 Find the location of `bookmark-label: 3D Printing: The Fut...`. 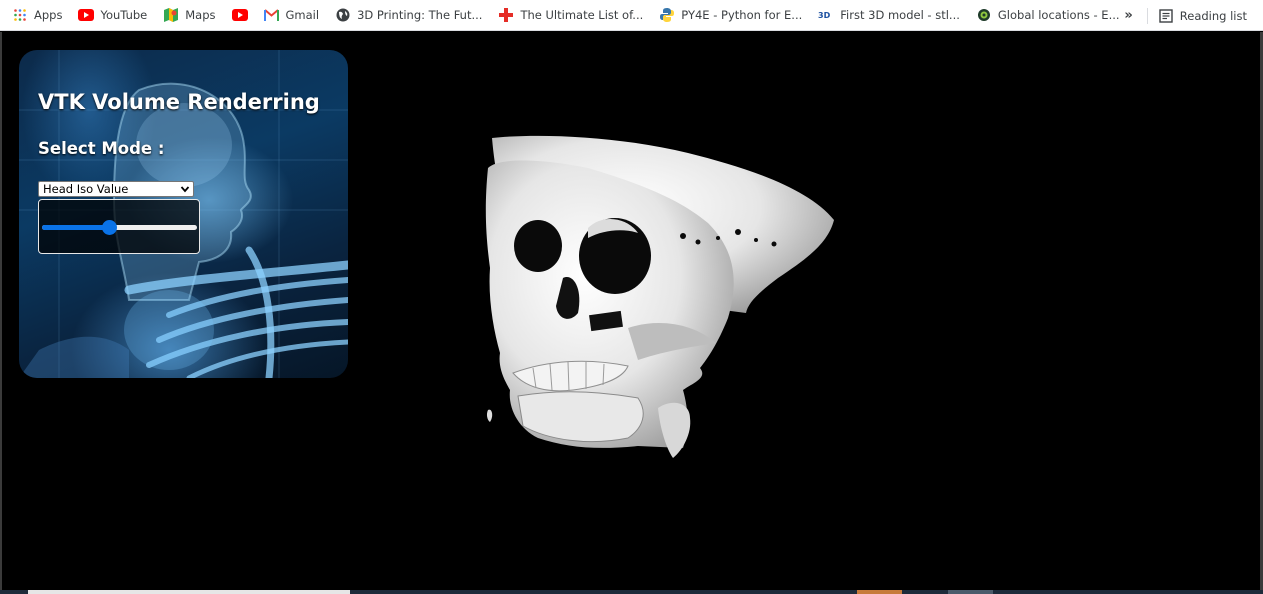

bookmark-label: 3D Printing: The Fut... is located at coordinates (420, 15).